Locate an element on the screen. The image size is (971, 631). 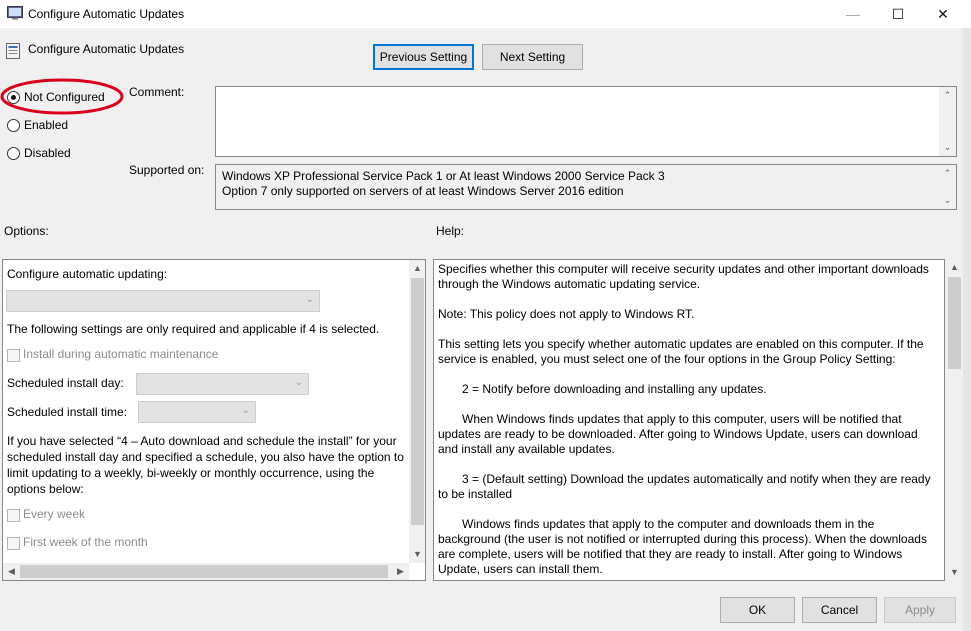
help-label: Help: is located at coordinates (450, 231).